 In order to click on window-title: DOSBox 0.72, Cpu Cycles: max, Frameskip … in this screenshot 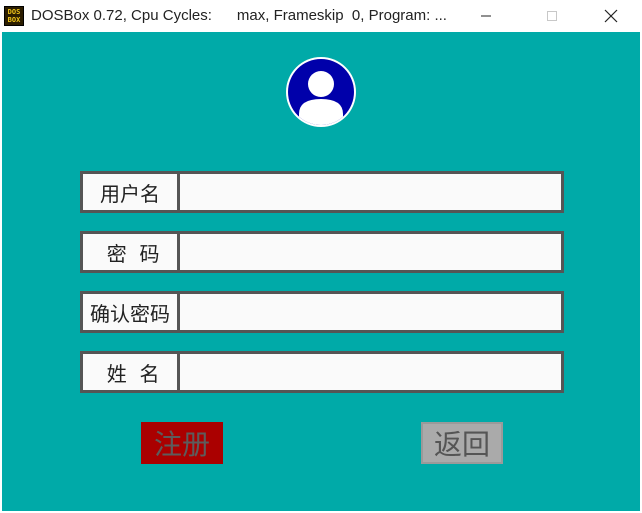, I will do `click(239, 15)`.